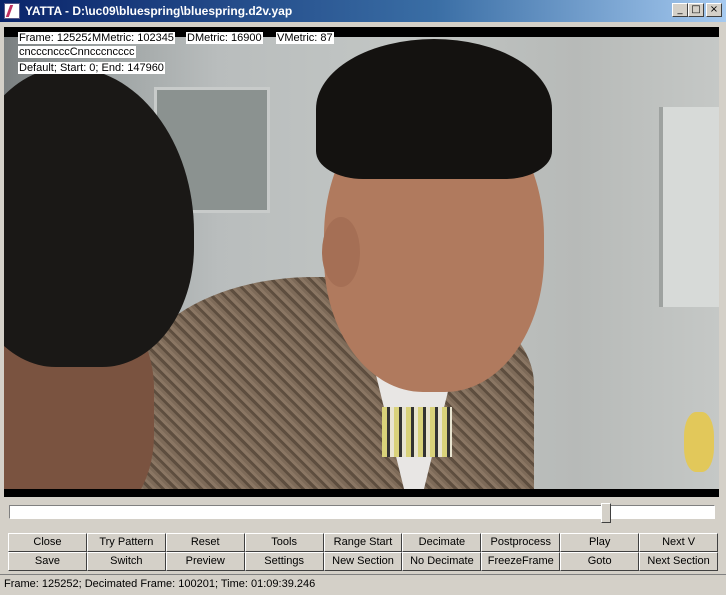  Describe the element at coordinates (521, 561) in the screenshot. I see `freezeframe-button: FreezeFrame` at that location.